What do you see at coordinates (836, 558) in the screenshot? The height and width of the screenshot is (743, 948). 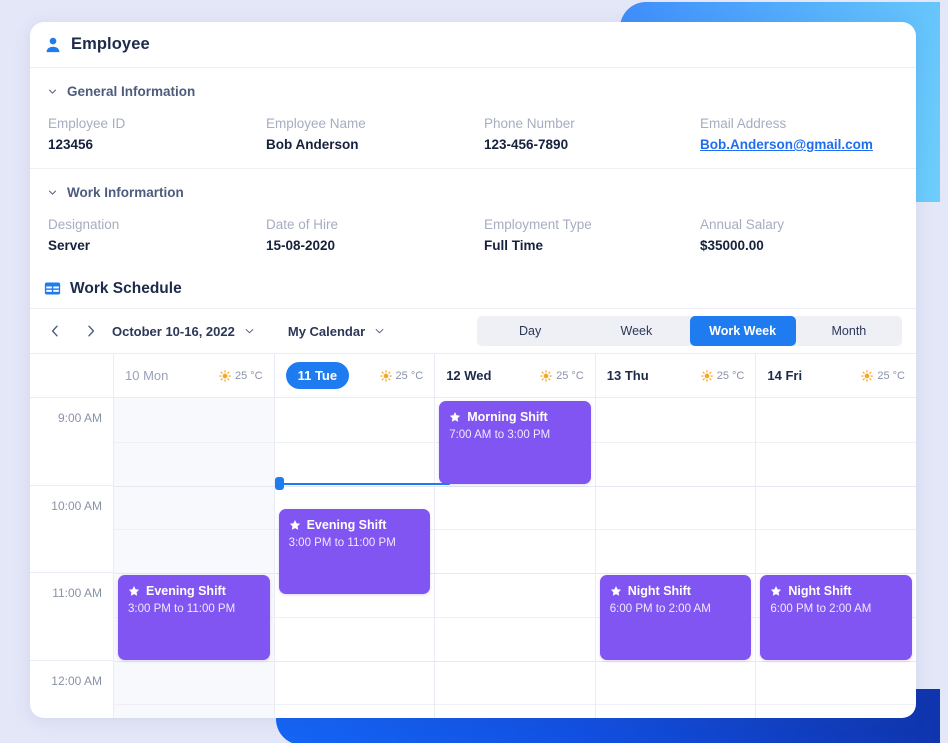 I see `day-body-4: Night Shift 6:00 PM to 2:00 AM` at bounding box center [836, 558].